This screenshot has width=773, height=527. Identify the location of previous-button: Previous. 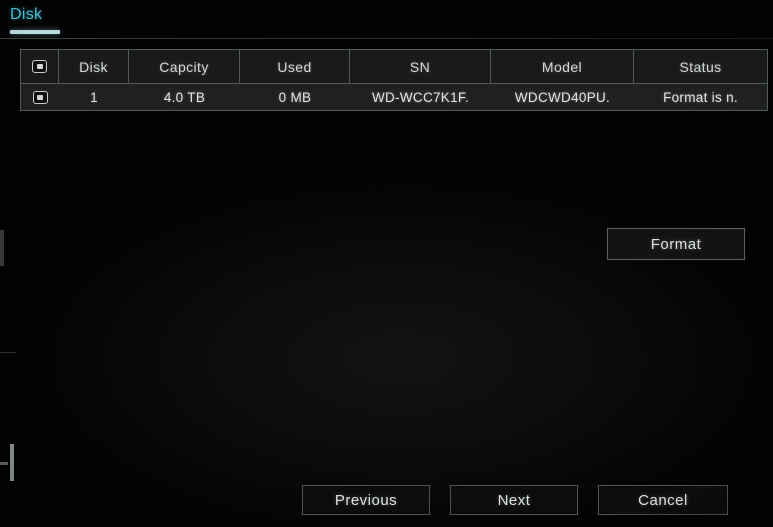
(366, 500).